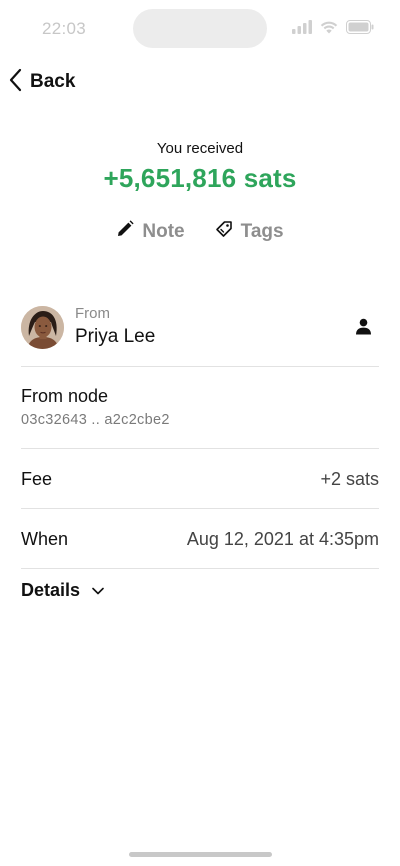 Image resolution: width=400 pixels, height=866 pixels. Describe the element at coordinates (200, 148) in the screenshot. I see `received-label: You received` at that location.